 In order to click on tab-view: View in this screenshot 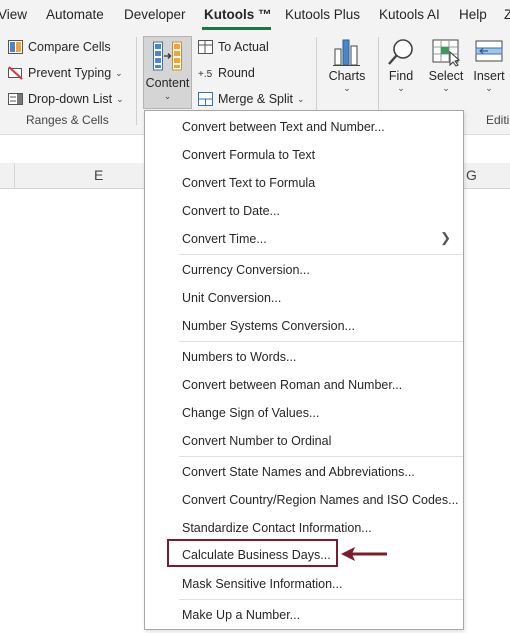, I will do `click(13, 14)`.